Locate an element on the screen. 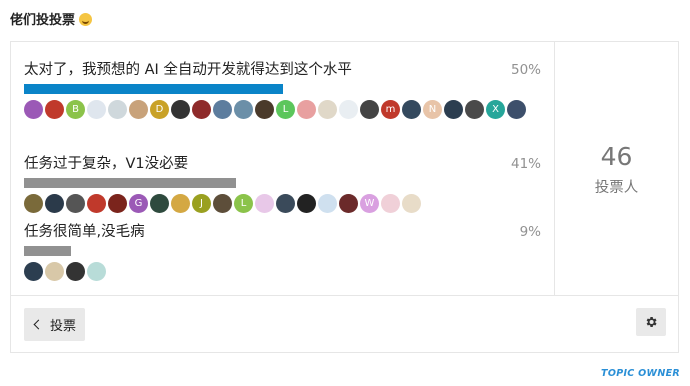  voter-count-label: 投票人 is located at coordinates (616, 188).